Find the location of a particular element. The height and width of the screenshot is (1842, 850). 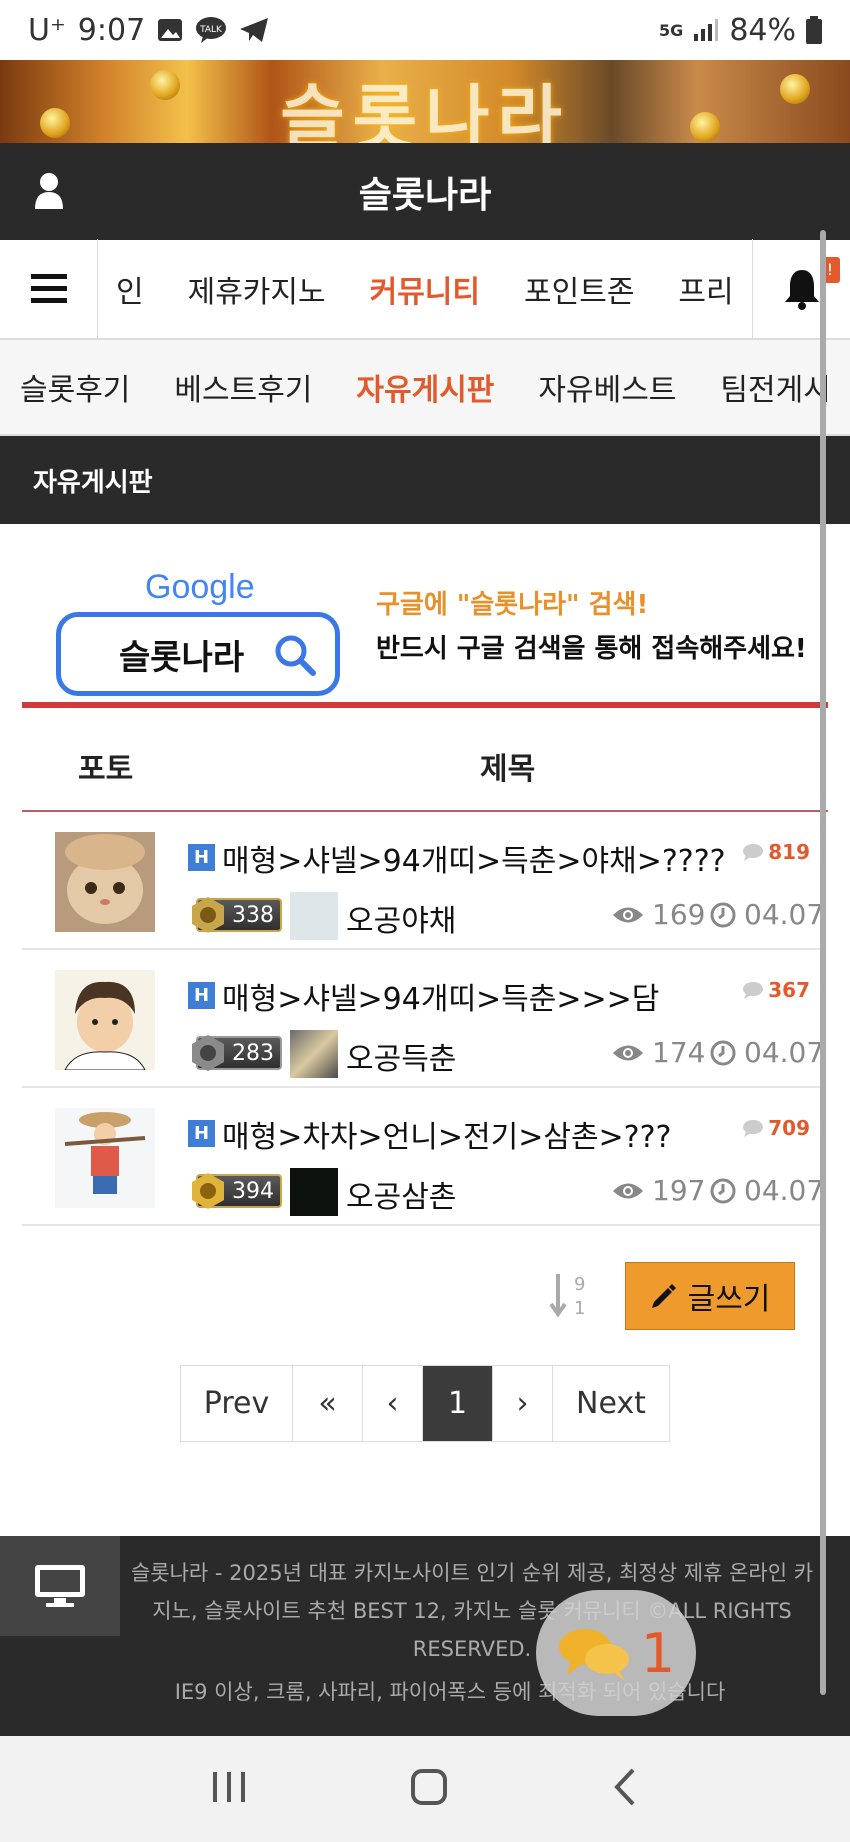

main-nav-item-partner-casino: 제휴카지노 is located at coordinates (257, 289).